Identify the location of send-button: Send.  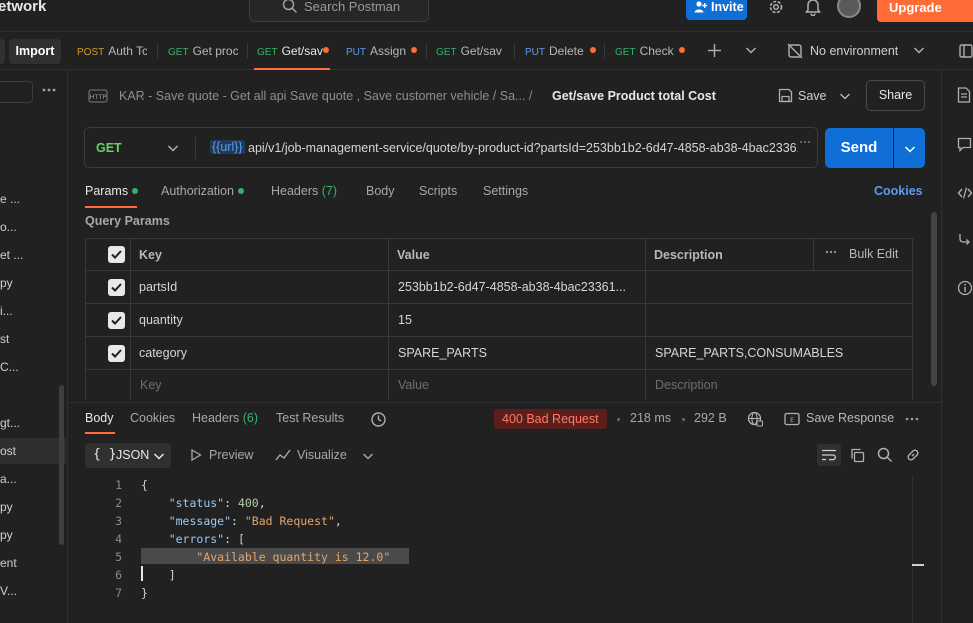
(859, 148).